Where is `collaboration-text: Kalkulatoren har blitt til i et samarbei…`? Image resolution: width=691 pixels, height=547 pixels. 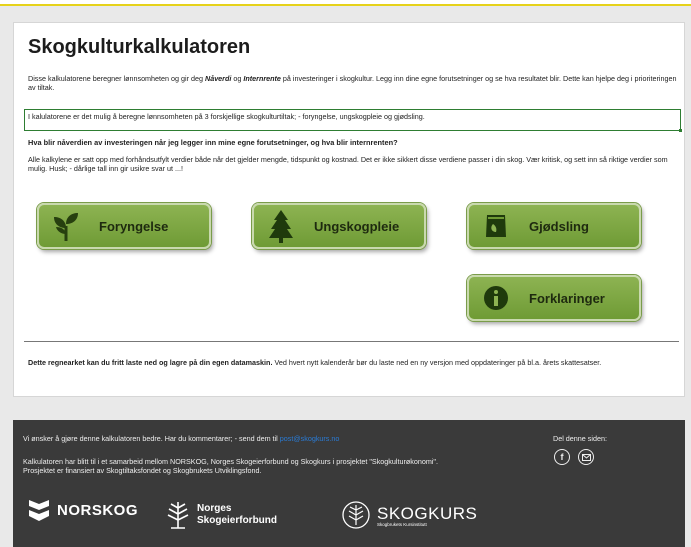
collaboration-text: Kalkulatoren har blitt til i et samarbei… is located at coordinates (230, 466).